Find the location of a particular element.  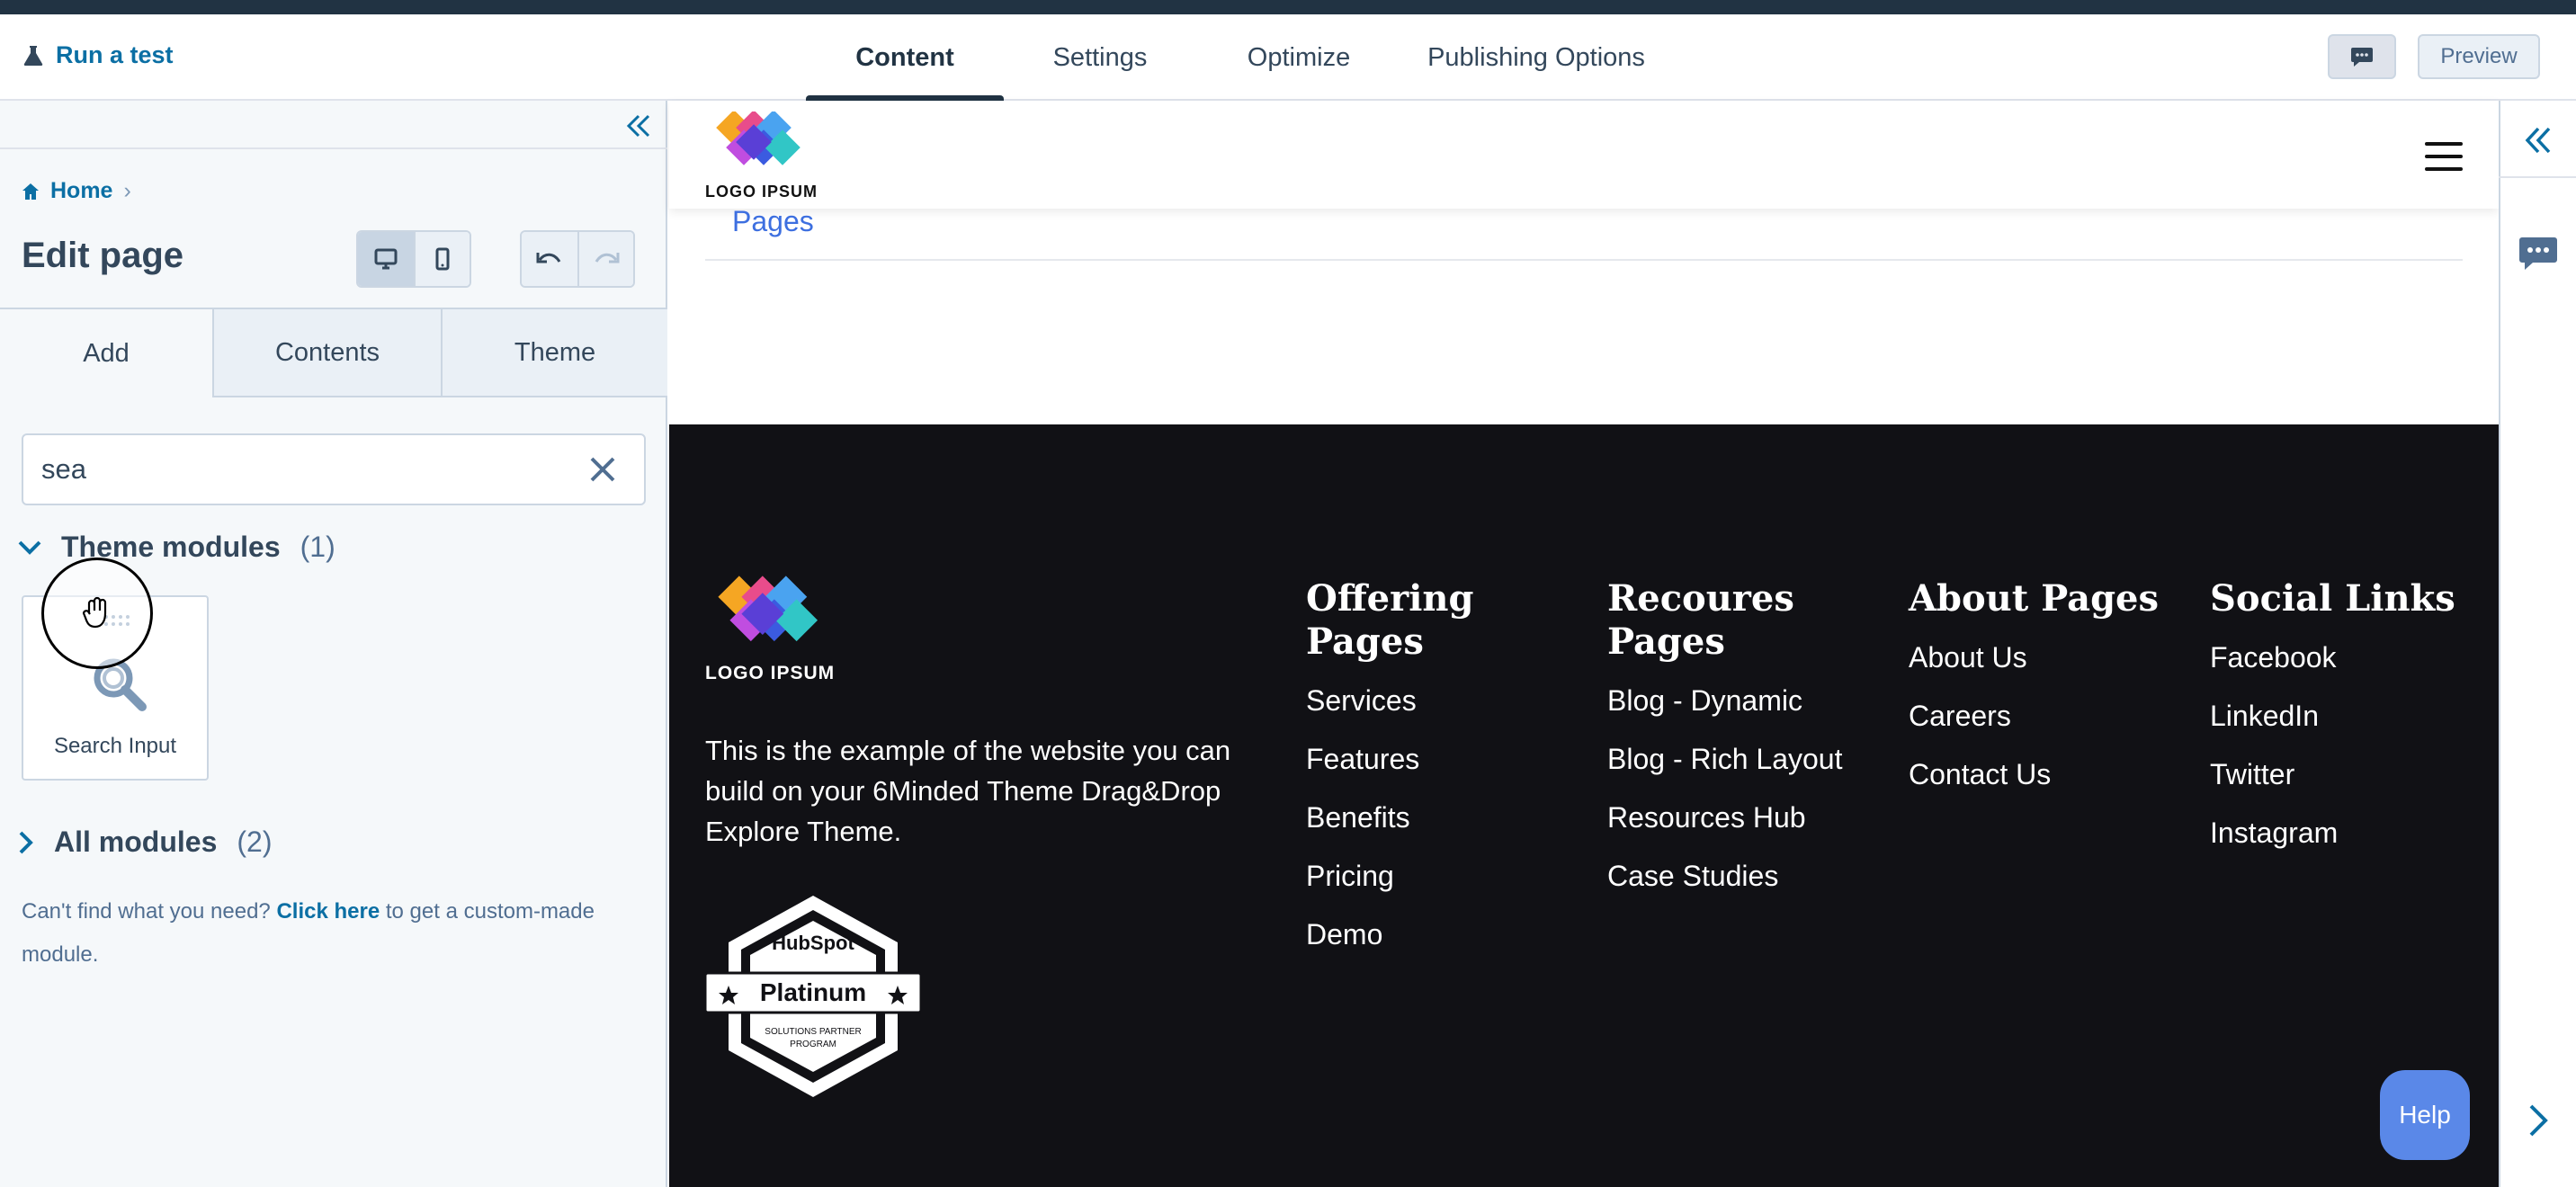

footer-link-twitter: Twitter is located at coordinates (2354, 774).